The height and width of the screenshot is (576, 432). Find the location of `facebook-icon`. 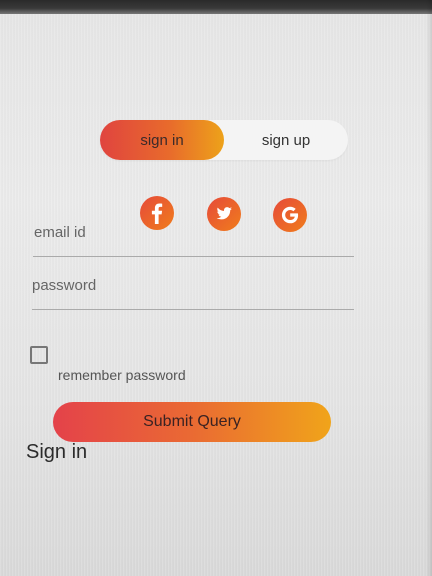

facebook-icon is located at coordinates (157, 213).